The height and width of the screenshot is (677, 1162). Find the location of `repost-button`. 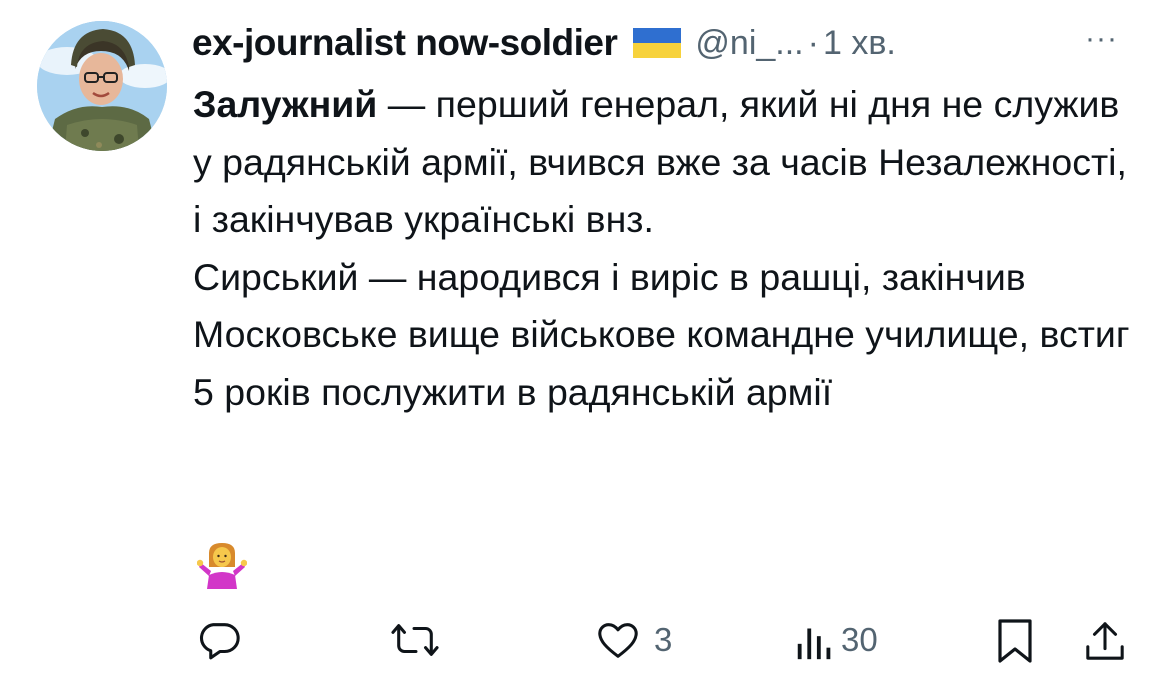

repost-button is located at coordinates (415, 640).